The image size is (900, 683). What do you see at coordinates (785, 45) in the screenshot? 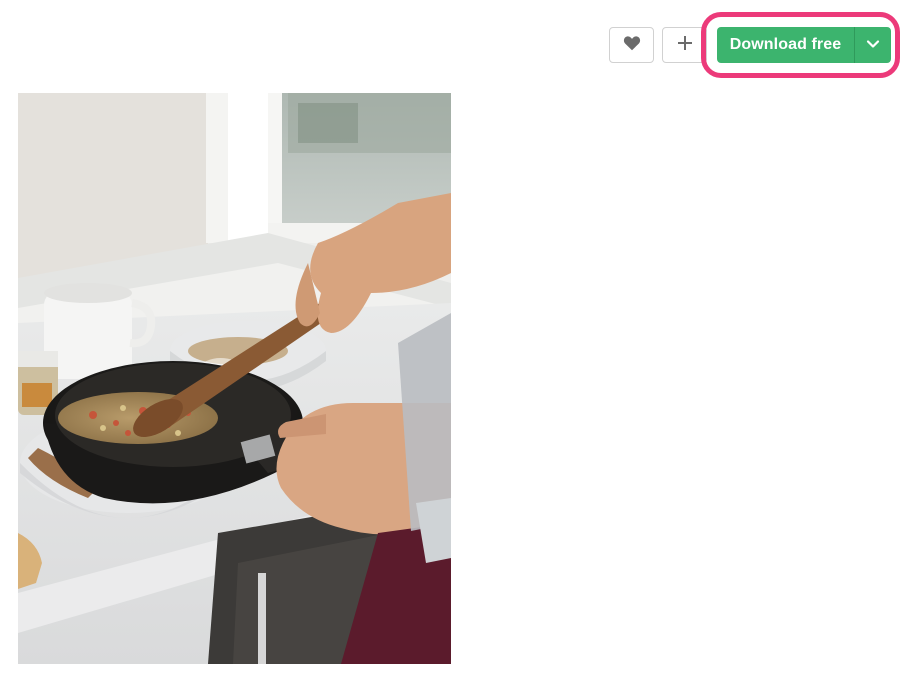
I see `download-free-button: Download free` at bounding box center [785, 45].